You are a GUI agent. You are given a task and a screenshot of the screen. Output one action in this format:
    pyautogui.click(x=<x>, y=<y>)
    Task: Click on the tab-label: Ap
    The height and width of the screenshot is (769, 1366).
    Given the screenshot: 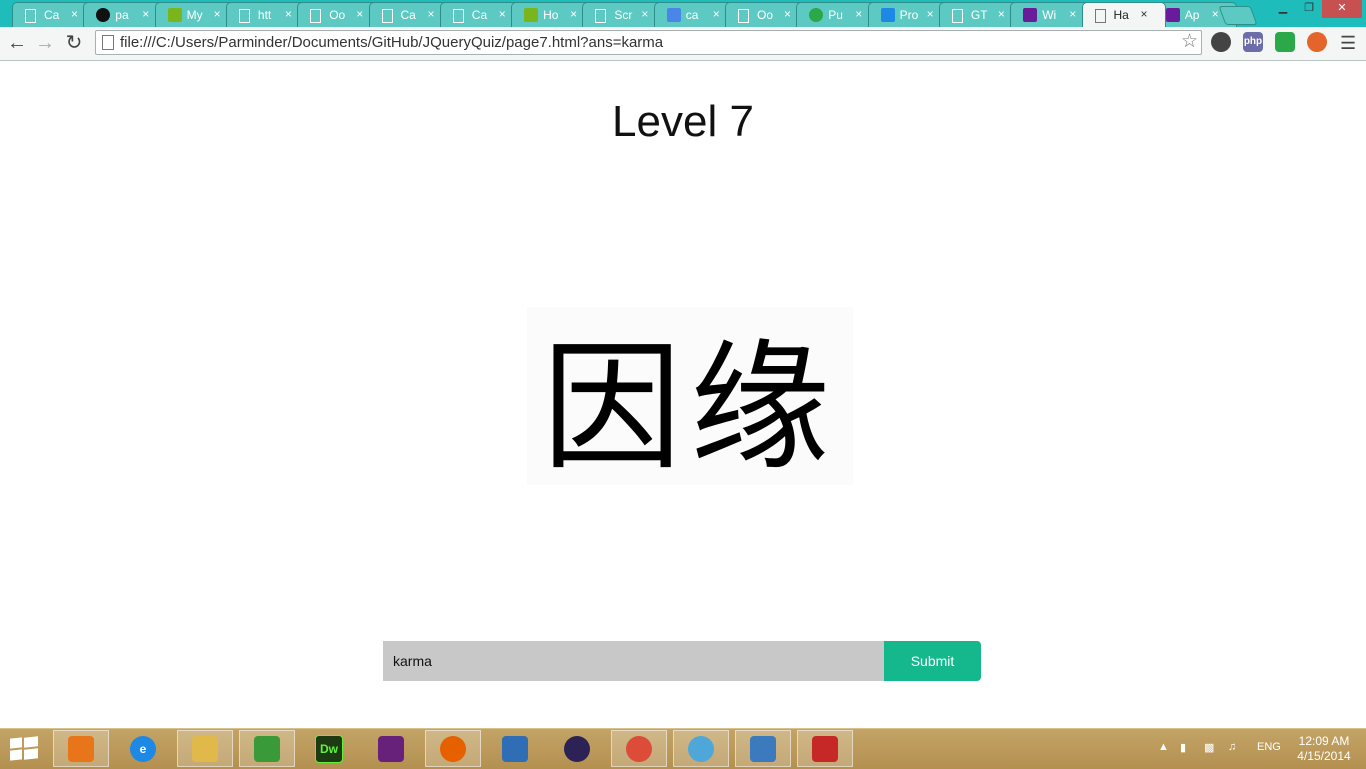 What is the action you would take?
    pyautogui.click(x=1192, y=15)
    